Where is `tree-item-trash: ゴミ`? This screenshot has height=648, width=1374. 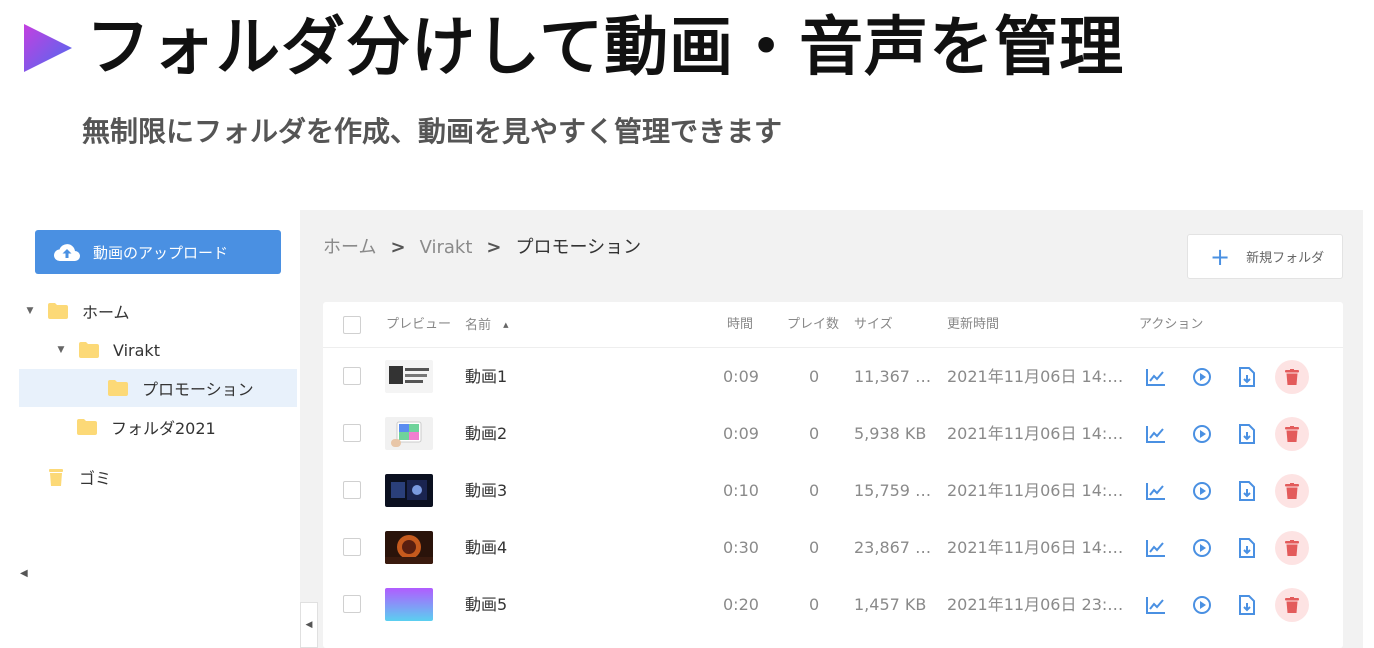 tree-item-trash: ゴミ is located at coordinates (169, 477).